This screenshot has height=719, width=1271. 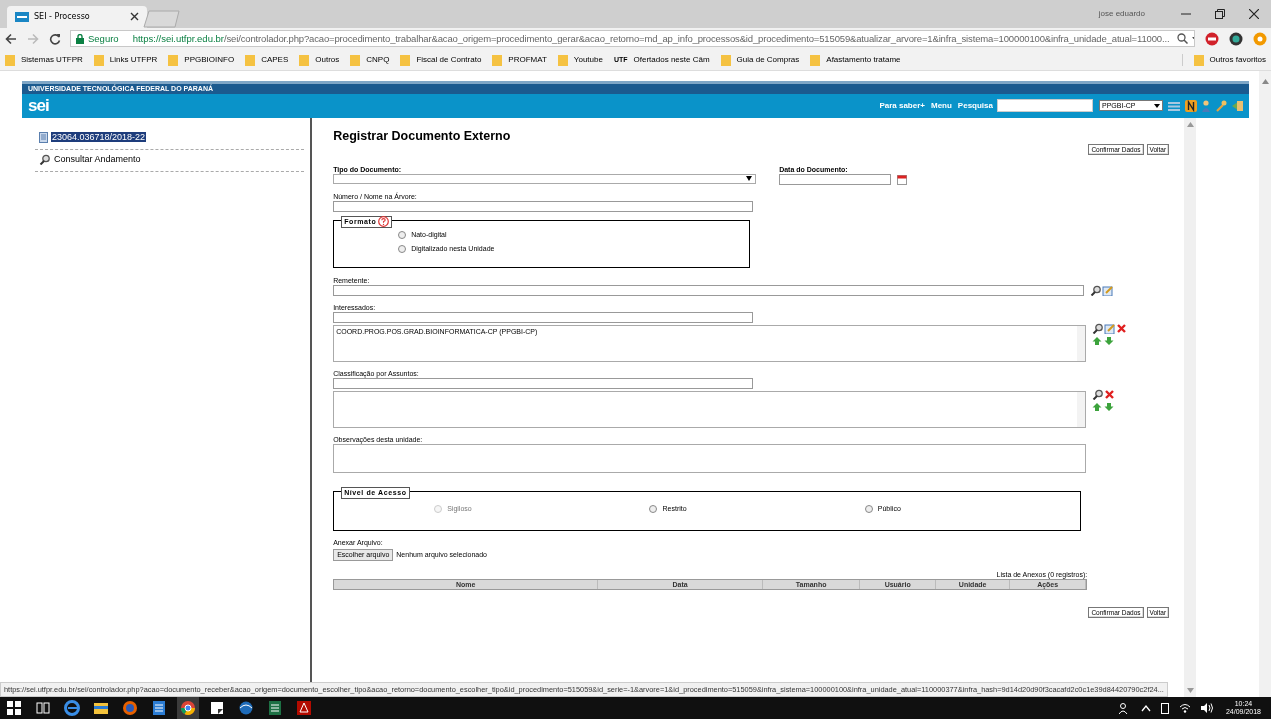 I want to click on search-field, so click(x=1045, y=106).